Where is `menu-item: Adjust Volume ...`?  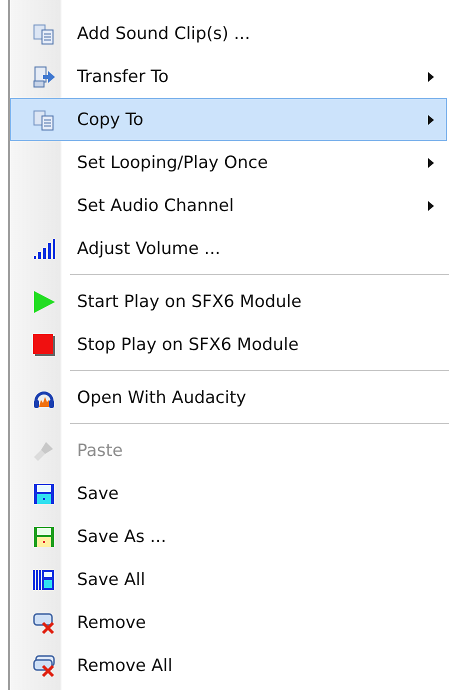 menu-item: Adjust Volume ... is located at coordinates (228, 248).